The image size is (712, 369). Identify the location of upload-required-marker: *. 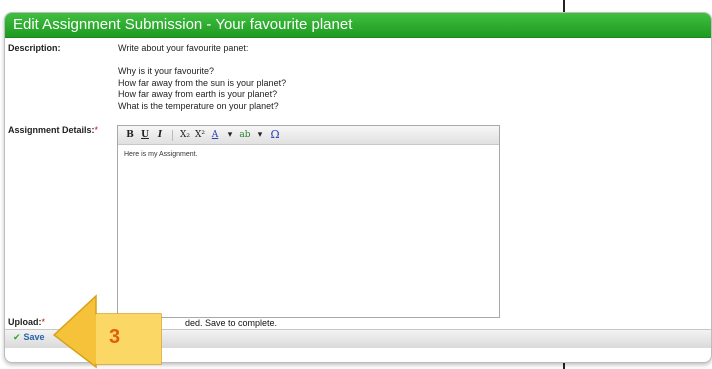
(43, 322).